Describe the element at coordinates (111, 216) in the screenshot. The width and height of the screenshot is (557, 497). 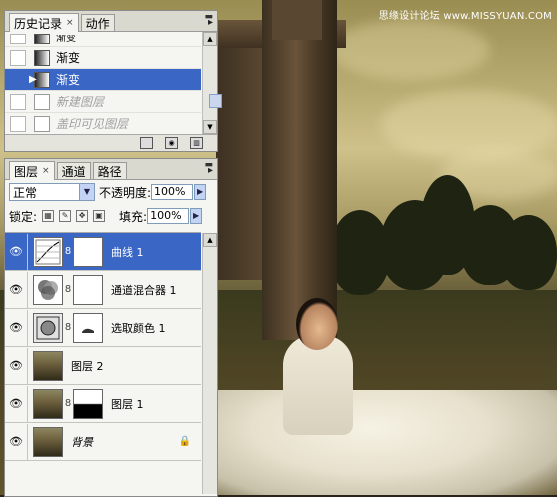
I see `lock-fill-row: 锁定: ▦ ✎ ✥ ▣ 填充: 100% ▶` at that location.